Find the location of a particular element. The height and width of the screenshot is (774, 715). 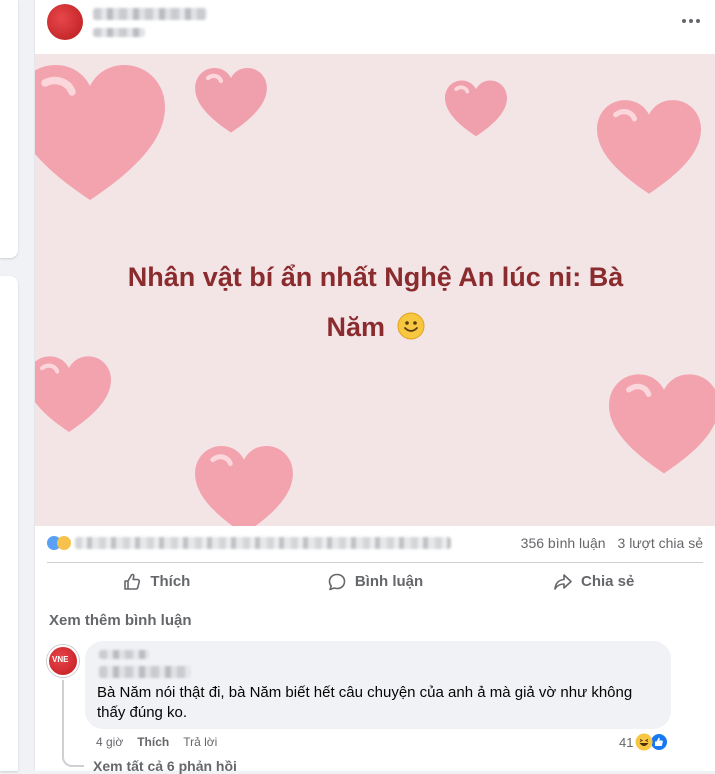

comment-reaction-count: 41 is located at coordinates (626, 742).